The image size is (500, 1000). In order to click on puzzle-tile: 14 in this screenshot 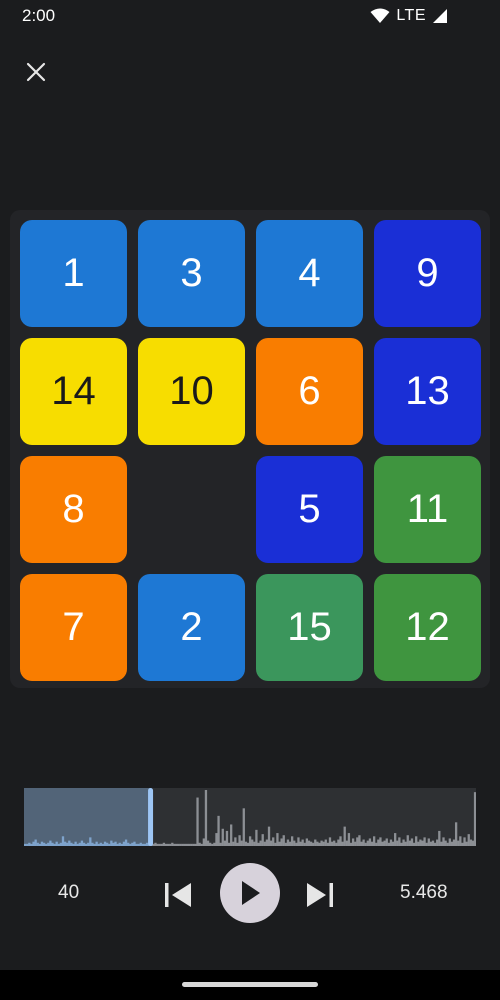, I will do `click(73, 391)`.